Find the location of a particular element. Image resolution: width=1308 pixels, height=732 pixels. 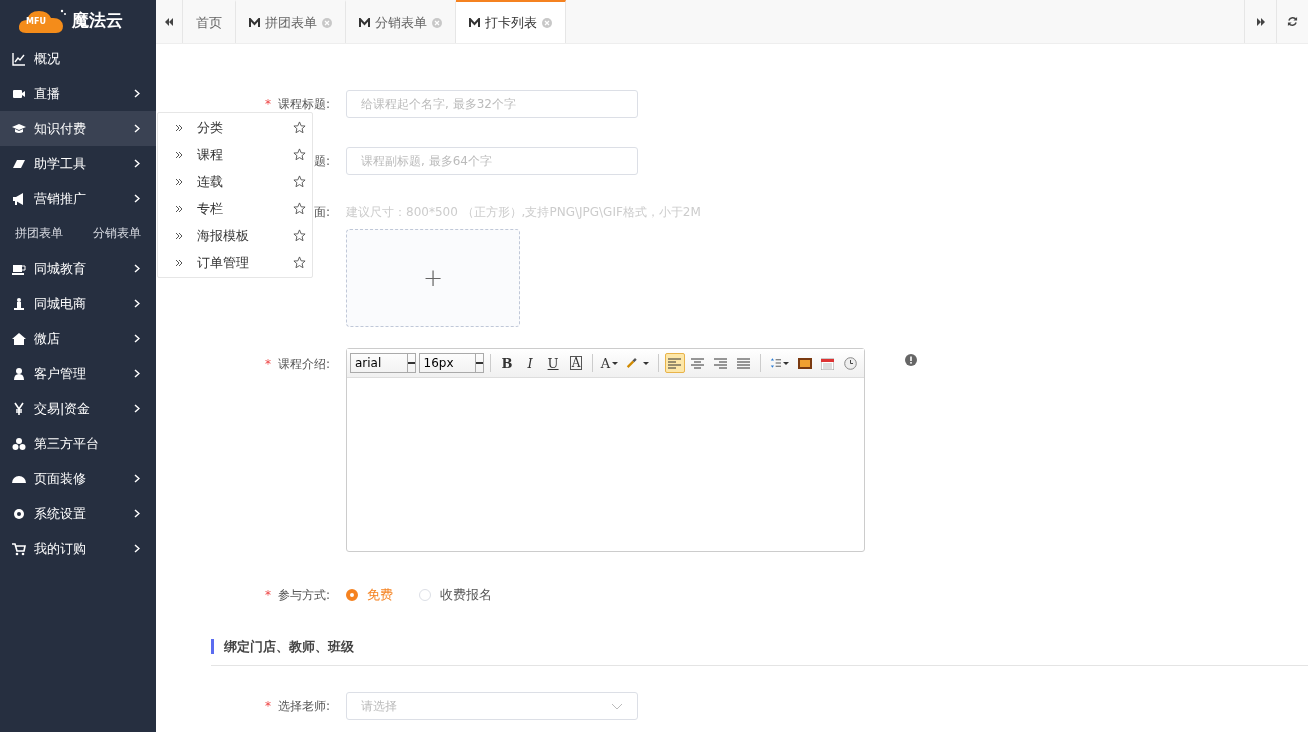

text-field: 课程副标题, 最多64个字 is located at coordinates (492, 161).